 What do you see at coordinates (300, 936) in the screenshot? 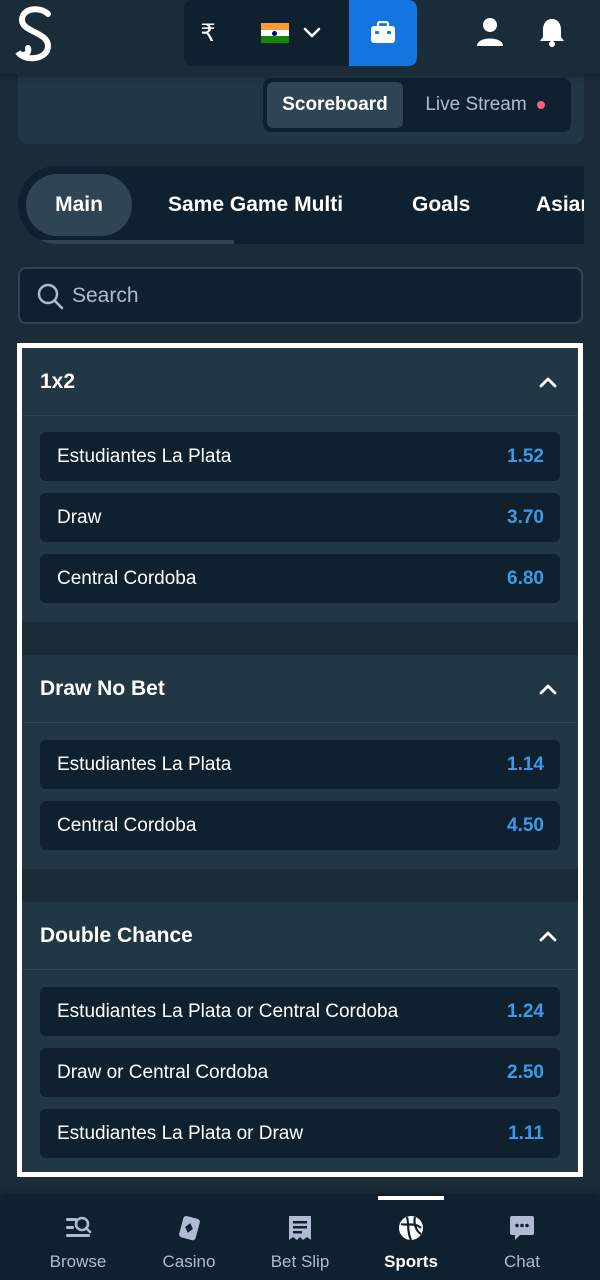
I see `market-header: Double Chance` at bounding box center [300, 936].